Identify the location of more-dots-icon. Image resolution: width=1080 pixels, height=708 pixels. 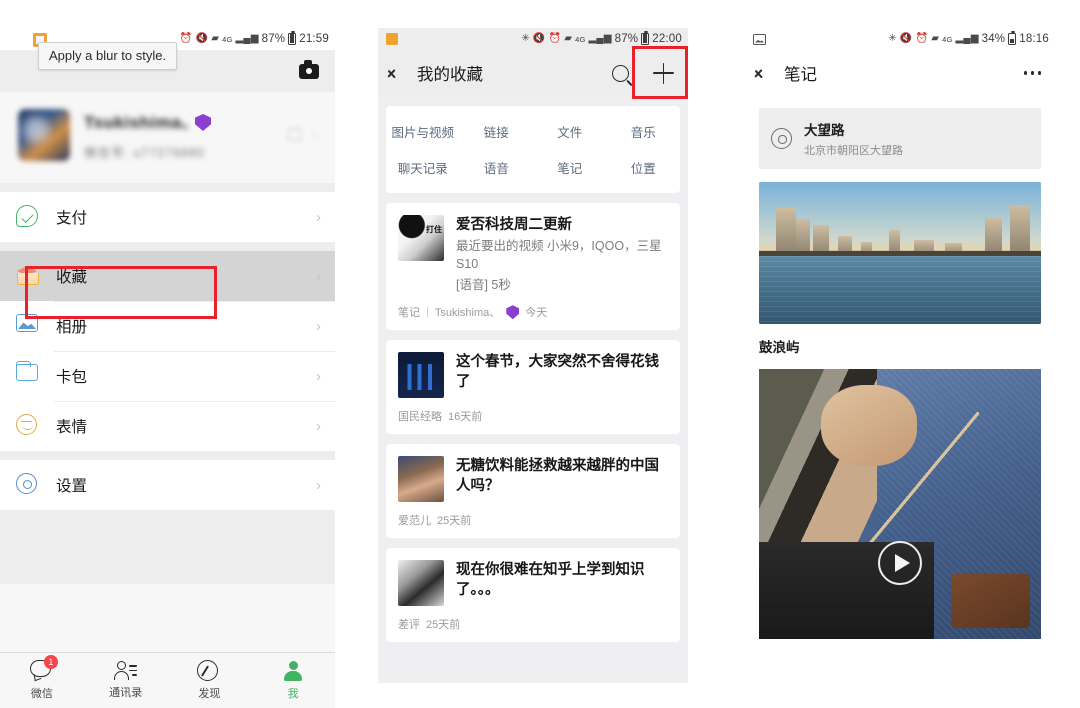
(1032, 73).